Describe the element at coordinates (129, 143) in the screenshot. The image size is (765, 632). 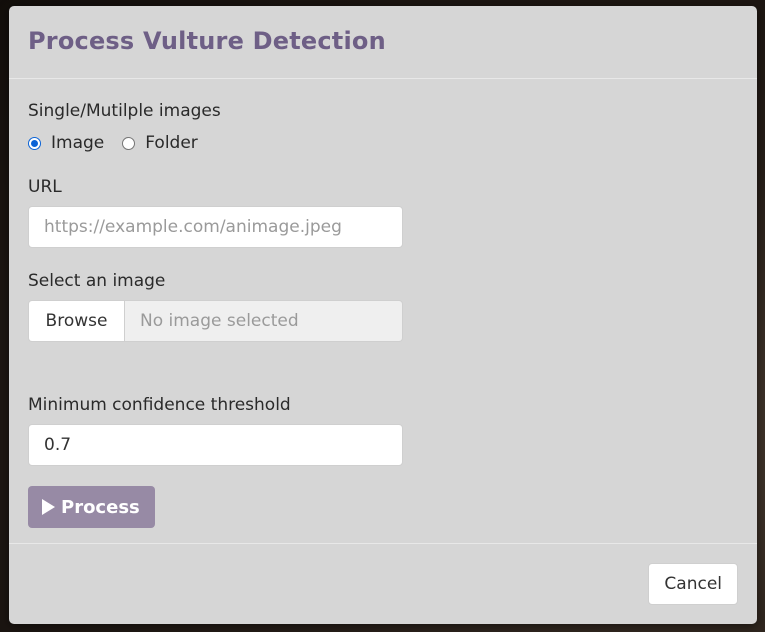
I see `radio-folder-unchecked` at that location.